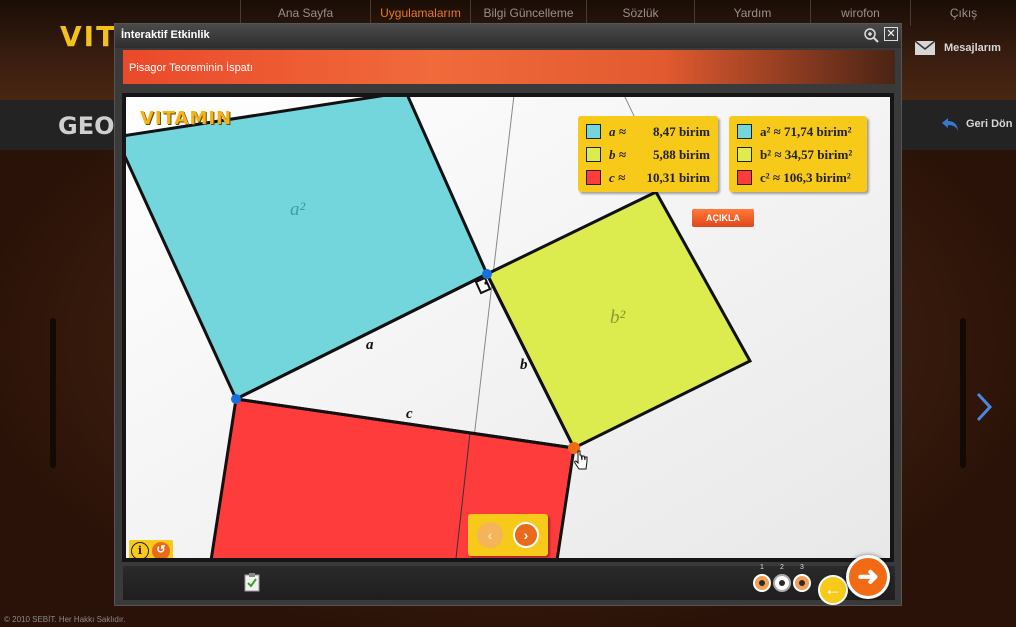  I want to click on right-angle-dot, so click(486, 283).